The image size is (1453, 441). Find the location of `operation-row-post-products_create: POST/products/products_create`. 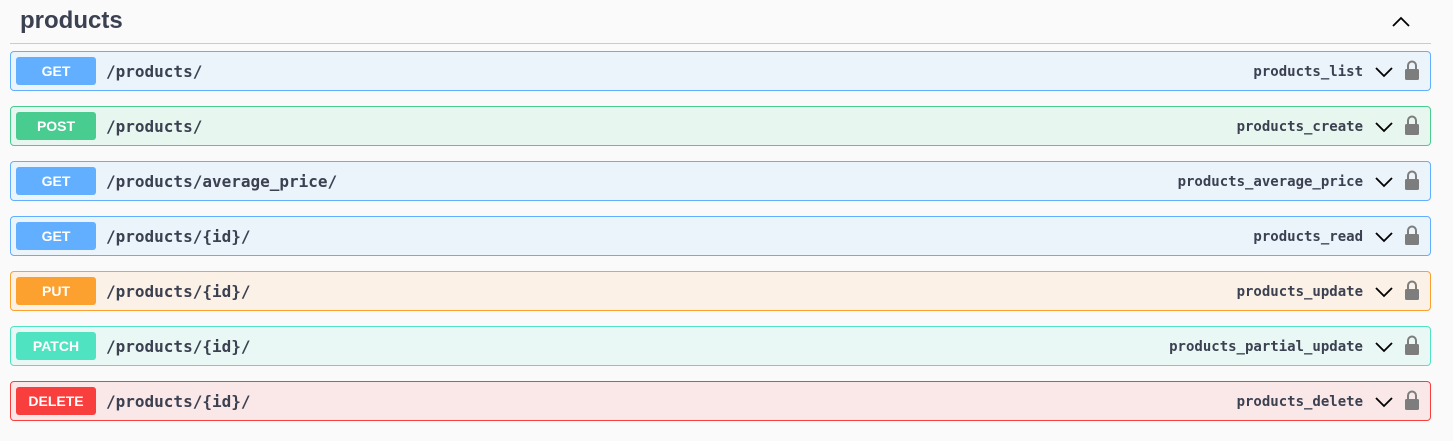

operation-row-post-products_create: POST/products/products_create is located at coordinates (720, 126).